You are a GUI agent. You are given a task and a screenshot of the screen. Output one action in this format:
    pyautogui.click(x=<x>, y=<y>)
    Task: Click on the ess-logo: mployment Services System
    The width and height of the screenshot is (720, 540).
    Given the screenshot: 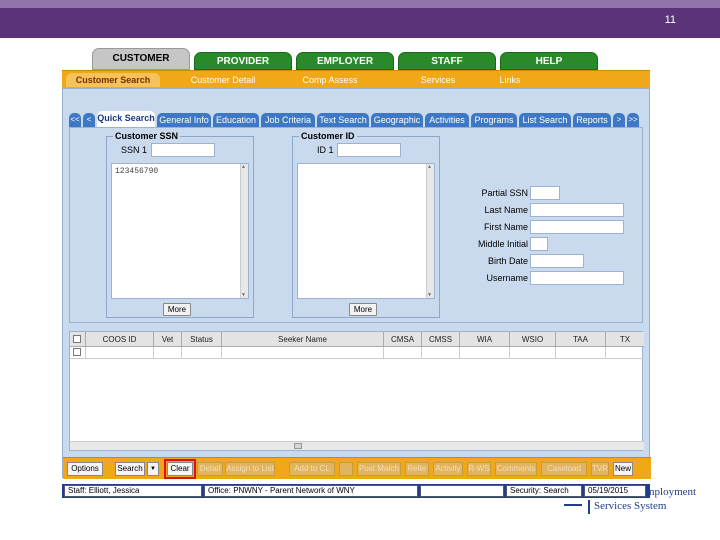 What is the action you would take?
    pyautogui.click(x=628, y=501)
    